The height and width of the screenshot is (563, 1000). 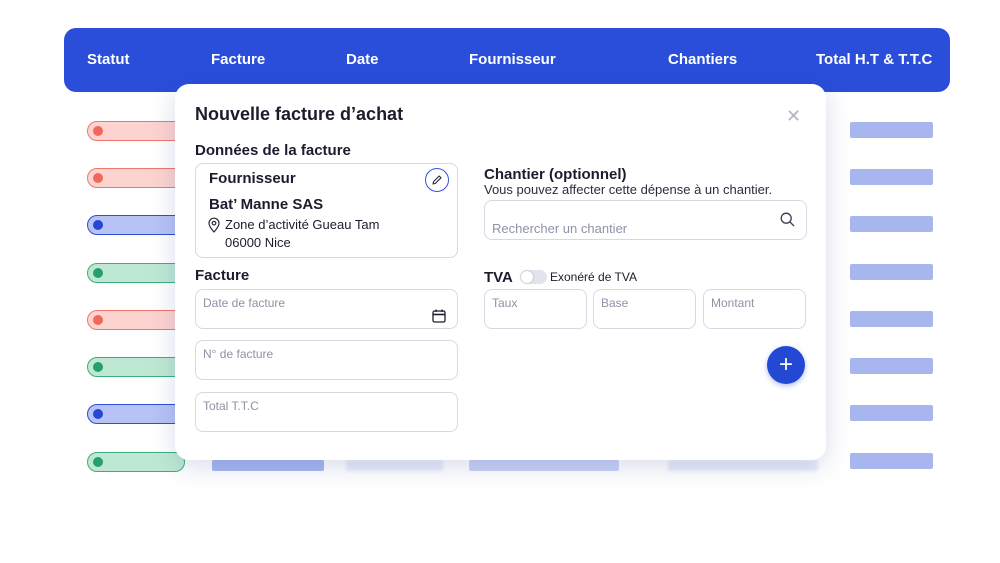 I want to click on worksite-search-field: Rechercher un chantier, so click(x=645, y=220).